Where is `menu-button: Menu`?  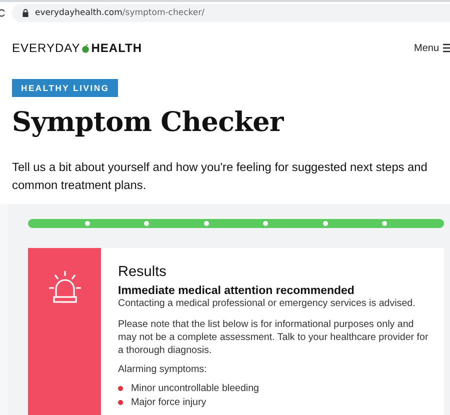 menu-button: Menu is located at coordinates (432, 48).